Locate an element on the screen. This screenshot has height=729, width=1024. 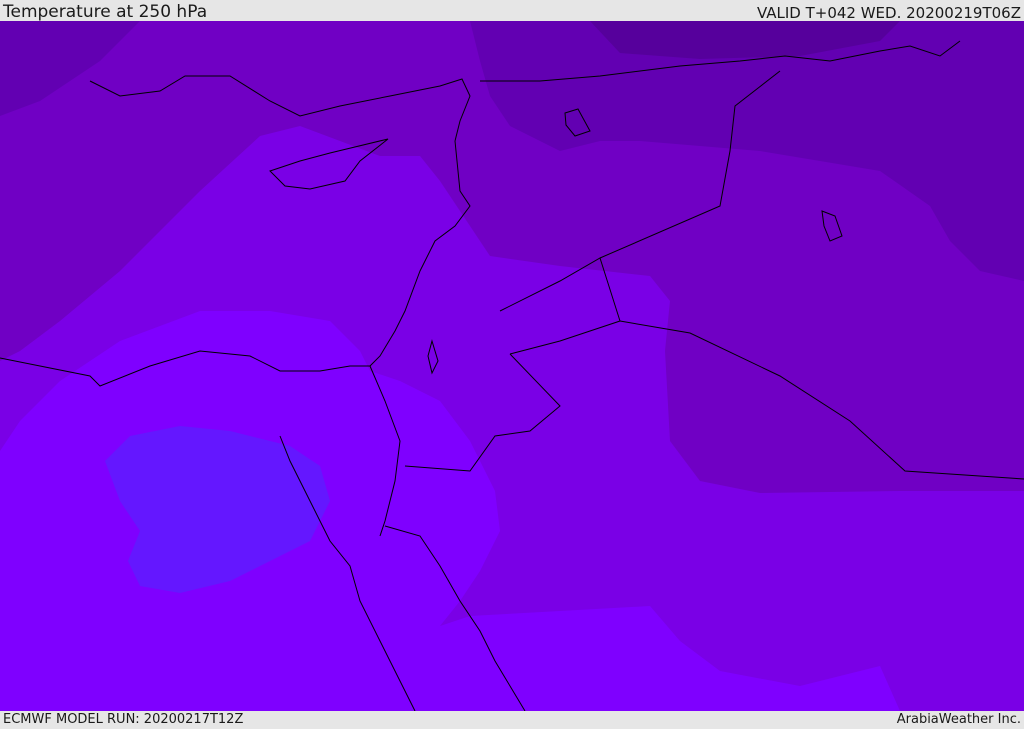
credit-label: ArabiaWeather Inc. is located at coordinates (958, 719).